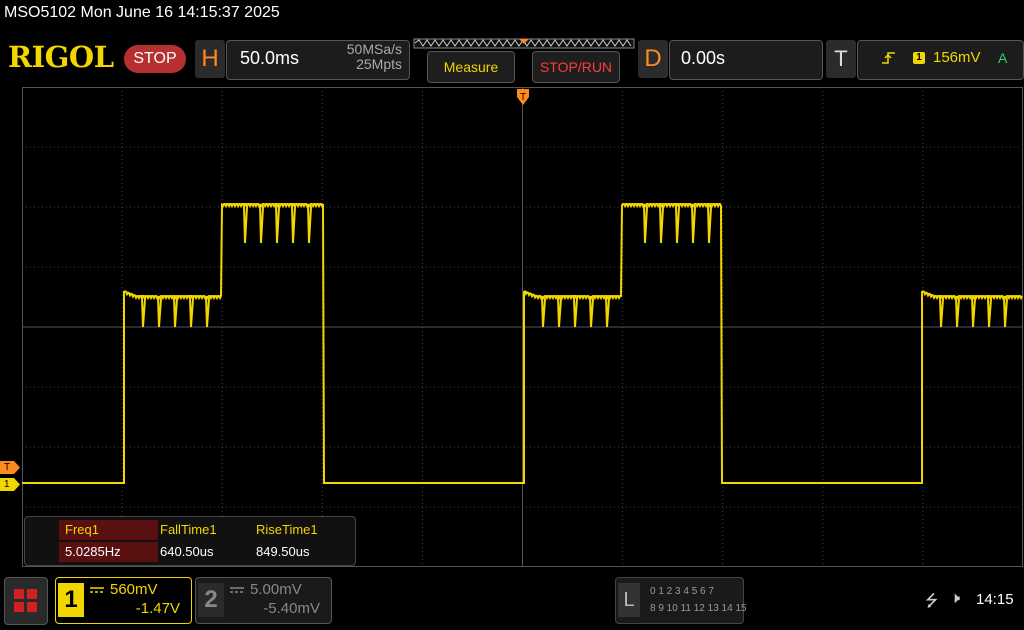  I want to click on channel2-scale: 5.00mV, so click(276, 589).